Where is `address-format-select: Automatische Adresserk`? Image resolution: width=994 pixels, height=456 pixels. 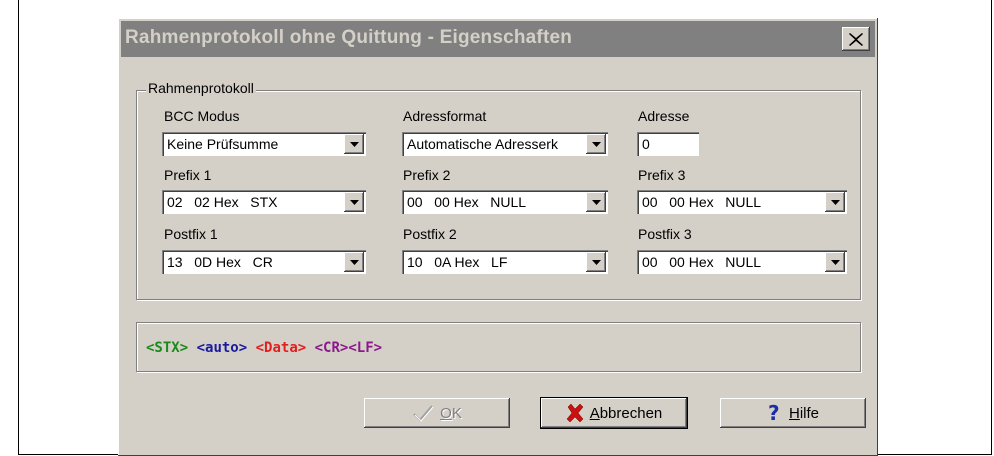
address-format-select: Automatische Adresserk is located at coordinates (505, 144).